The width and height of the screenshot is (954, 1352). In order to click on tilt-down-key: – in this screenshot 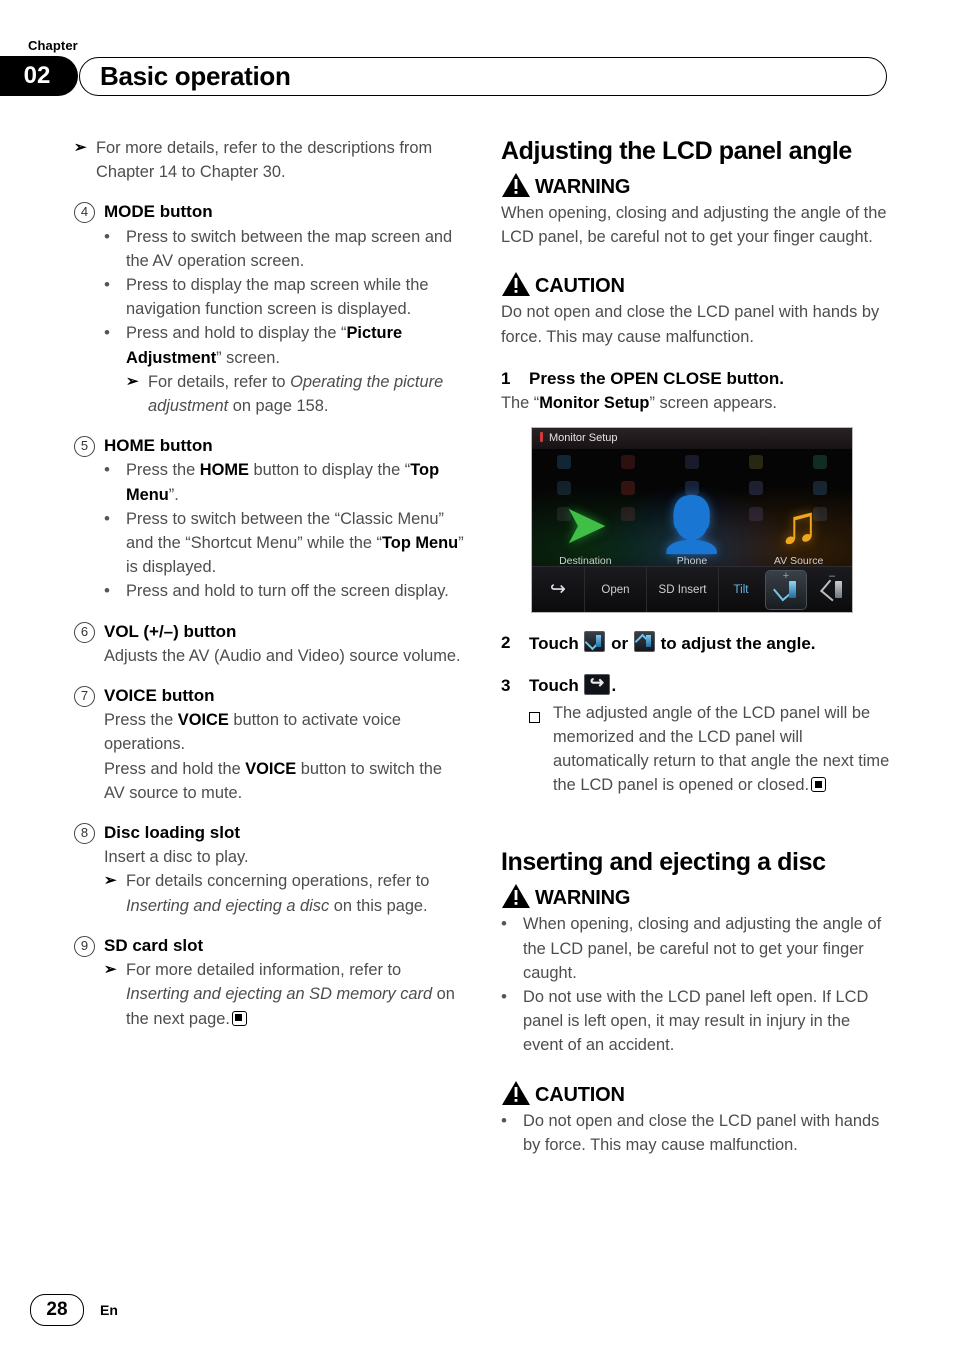, I will do `click(832, 589)`.